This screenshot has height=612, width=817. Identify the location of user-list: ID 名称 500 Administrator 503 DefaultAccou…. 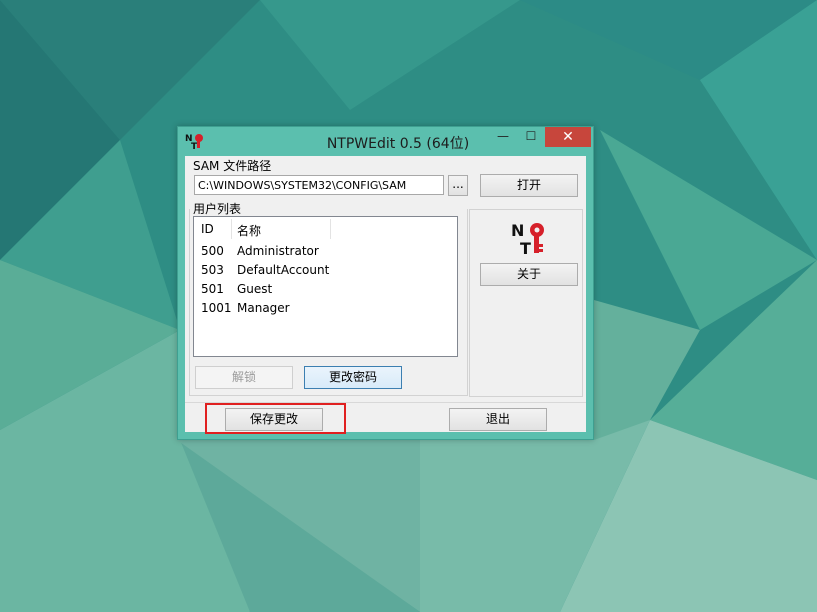
(325, 286).